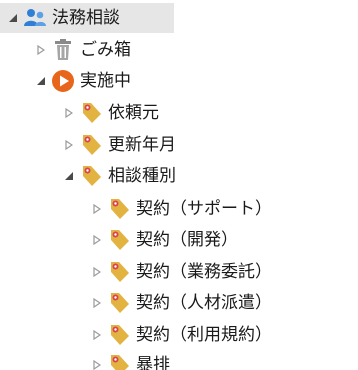 The height and width of the screenshot is (370, 358). What do you see at coordinates (105, 50) in the screenshot?
I see `tree-item-label: ごみ箱` at bounding box center [105, 50].